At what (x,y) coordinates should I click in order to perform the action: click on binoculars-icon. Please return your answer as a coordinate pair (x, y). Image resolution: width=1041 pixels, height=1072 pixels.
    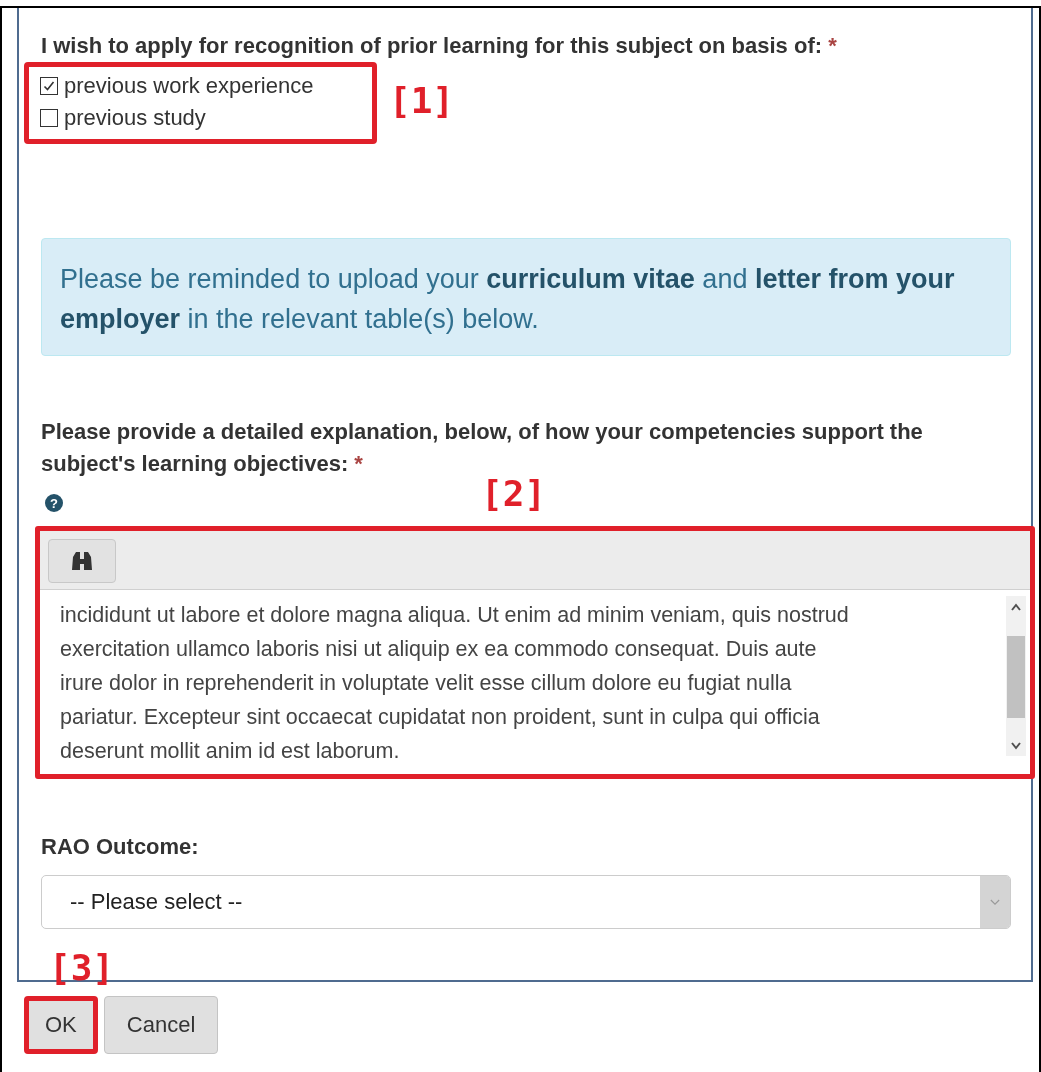
    Looking at the image, I should click on (82, 561).